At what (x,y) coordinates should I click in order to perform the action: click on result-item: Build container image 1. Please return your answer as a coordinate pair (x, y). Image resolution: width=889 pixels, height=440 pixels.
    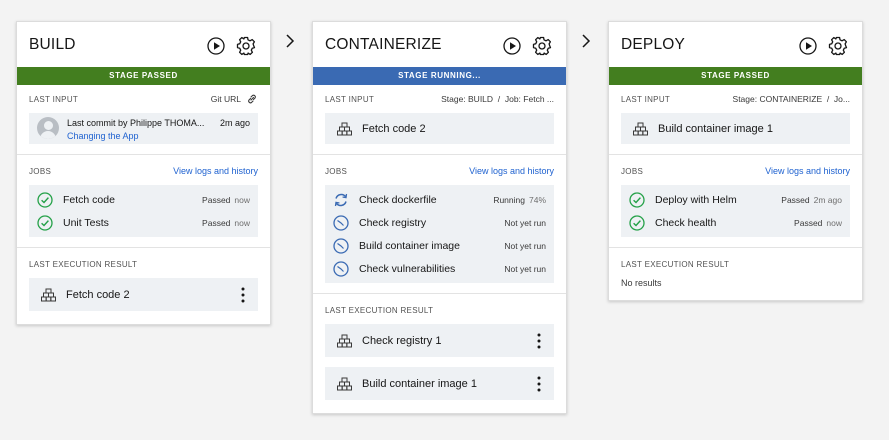
    Looking at the image, I should click on (439, 383).